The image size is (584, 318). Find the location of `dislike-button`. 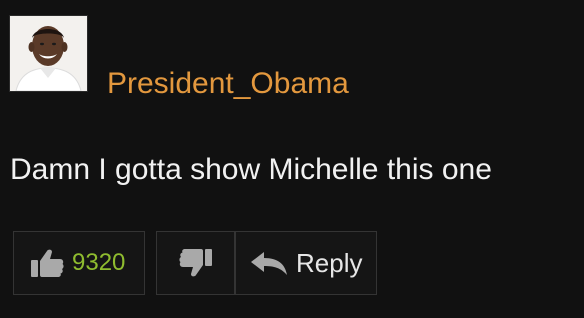

dislike-button is located at coordinates (195, 263).